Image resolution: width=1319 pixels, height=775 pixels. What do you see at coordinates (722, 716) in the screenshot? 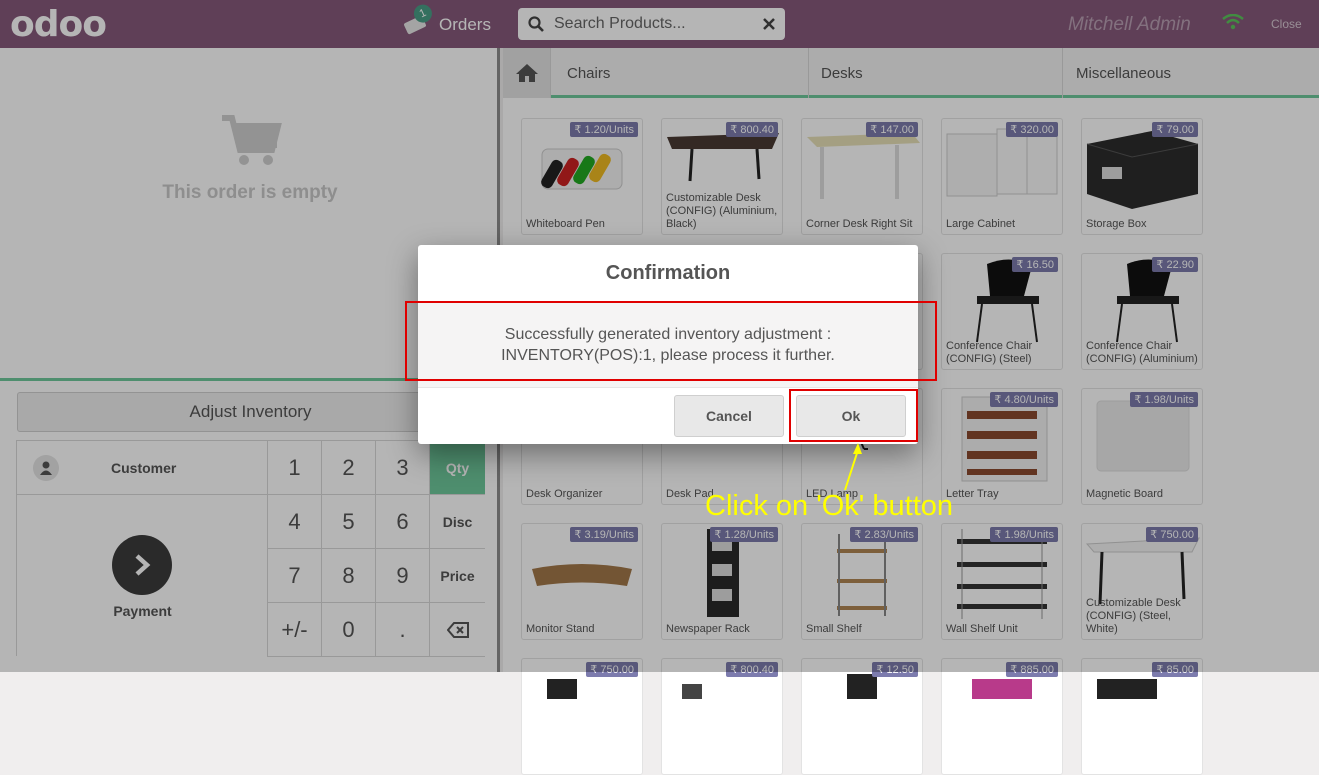
I see `product-card: ₹ 800.40` at bounding box center [722, 716].